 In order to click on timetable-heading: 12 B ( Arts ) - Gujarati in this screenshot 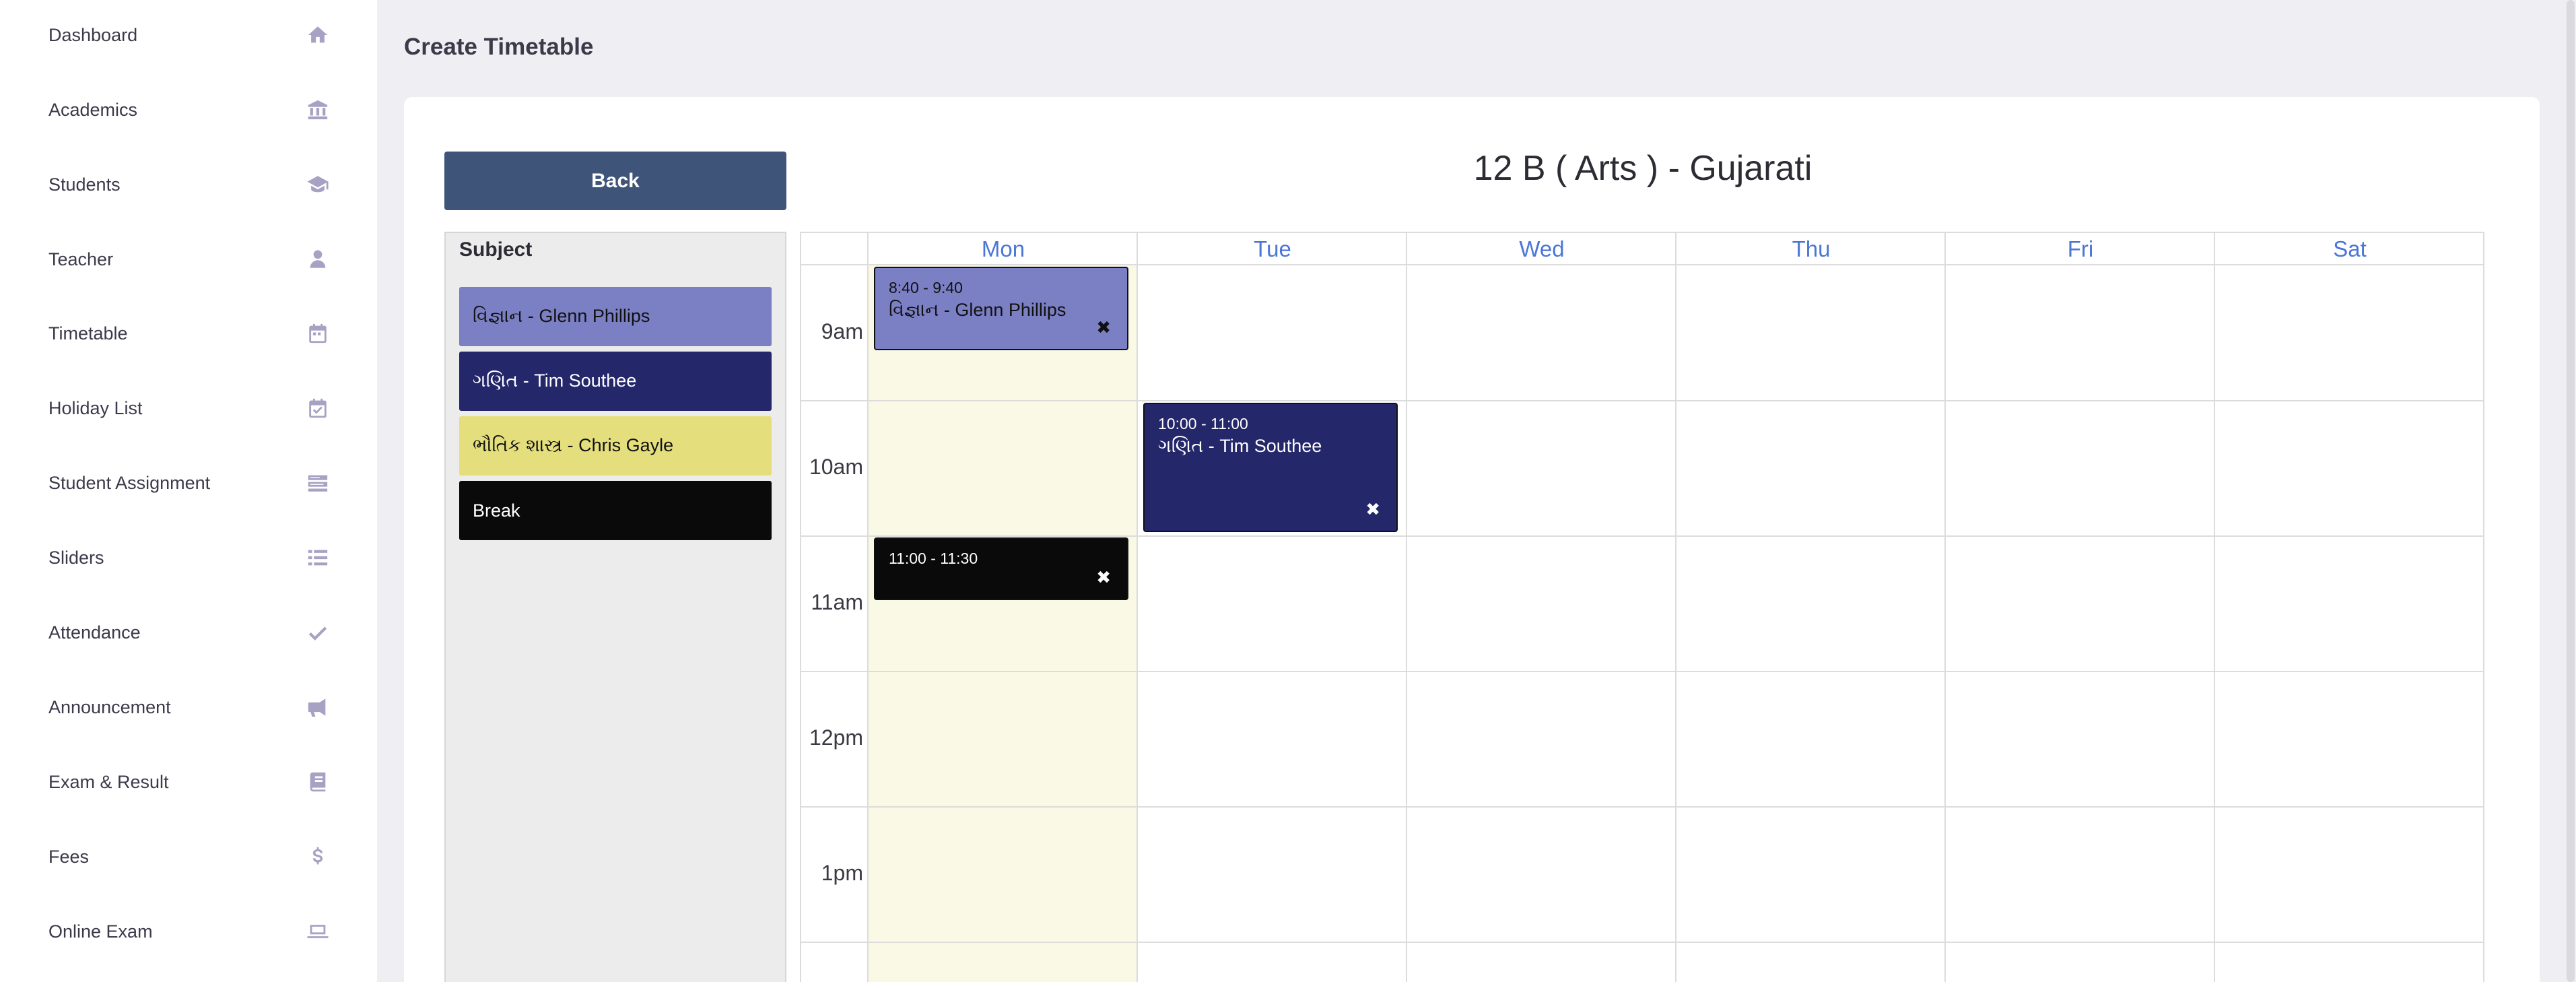, I will do `click(1642, 168)`.